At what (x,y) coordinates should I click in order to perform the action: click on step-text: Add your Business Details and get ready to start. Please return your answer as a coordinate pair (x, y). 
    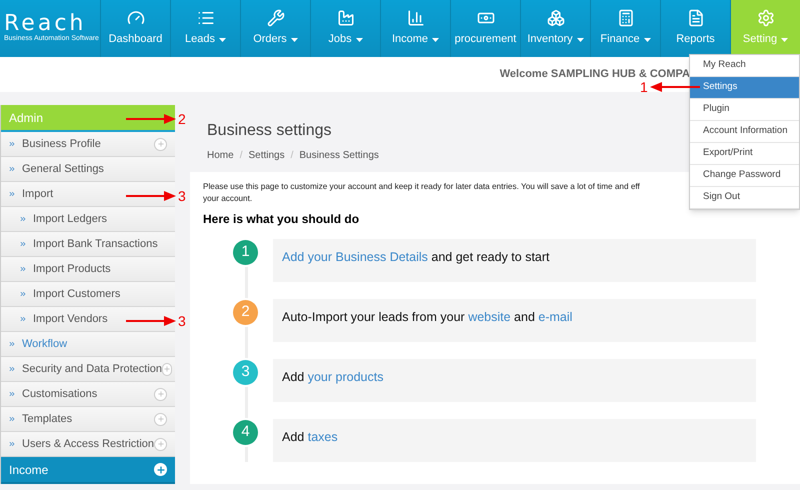
    Looking at the image, I should click on (416, 257).